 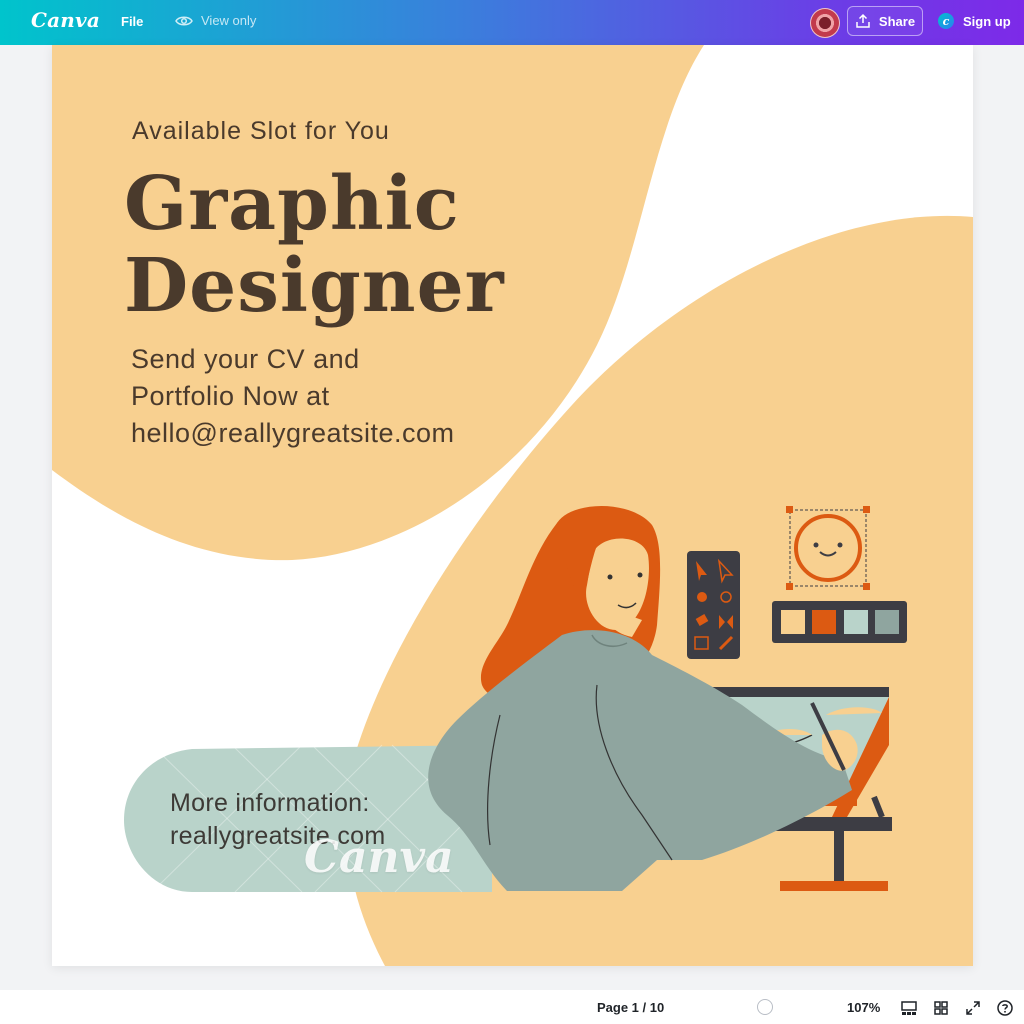 What do you see at coordinates (713, 605) in the screenshot?
I see `tool-panel` at bounding box center [713, 605].